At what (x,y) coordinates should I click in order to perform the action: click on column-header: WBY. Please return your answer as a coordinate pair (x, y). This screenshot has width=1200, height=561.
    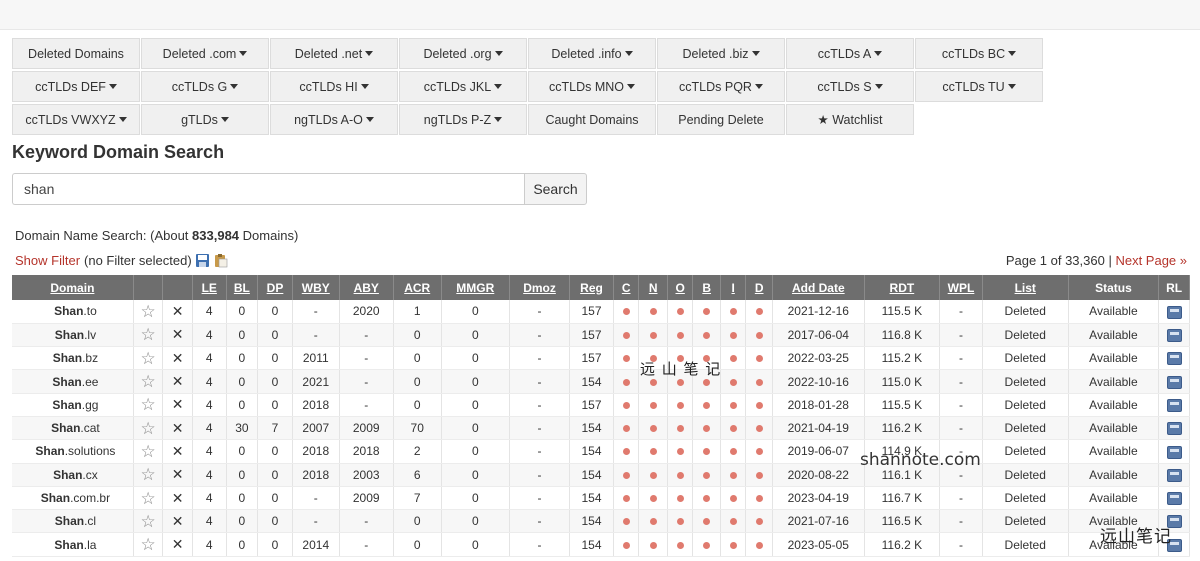
    Looking at the image, I should click on (316, 287).